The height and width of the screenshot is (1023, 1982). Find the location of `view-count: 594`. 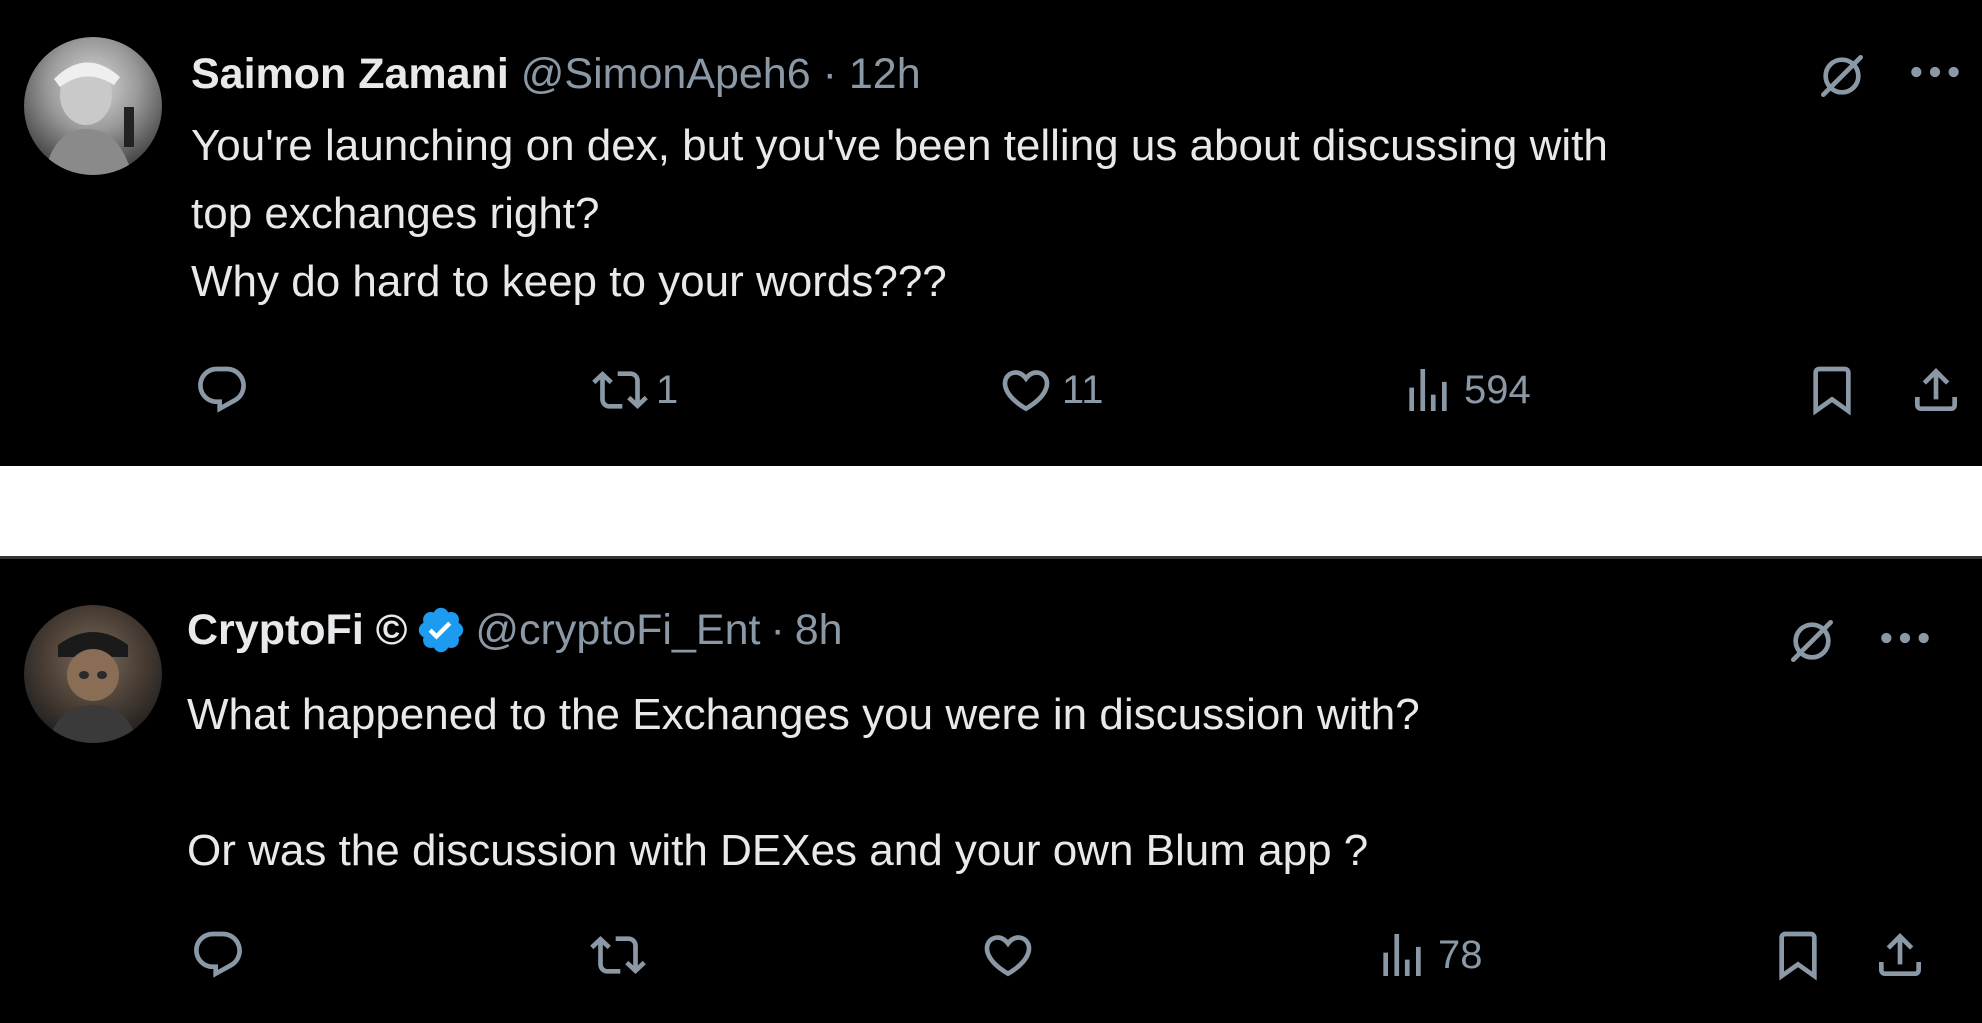

view-count: 594 is located at coordinates (1497, 390).